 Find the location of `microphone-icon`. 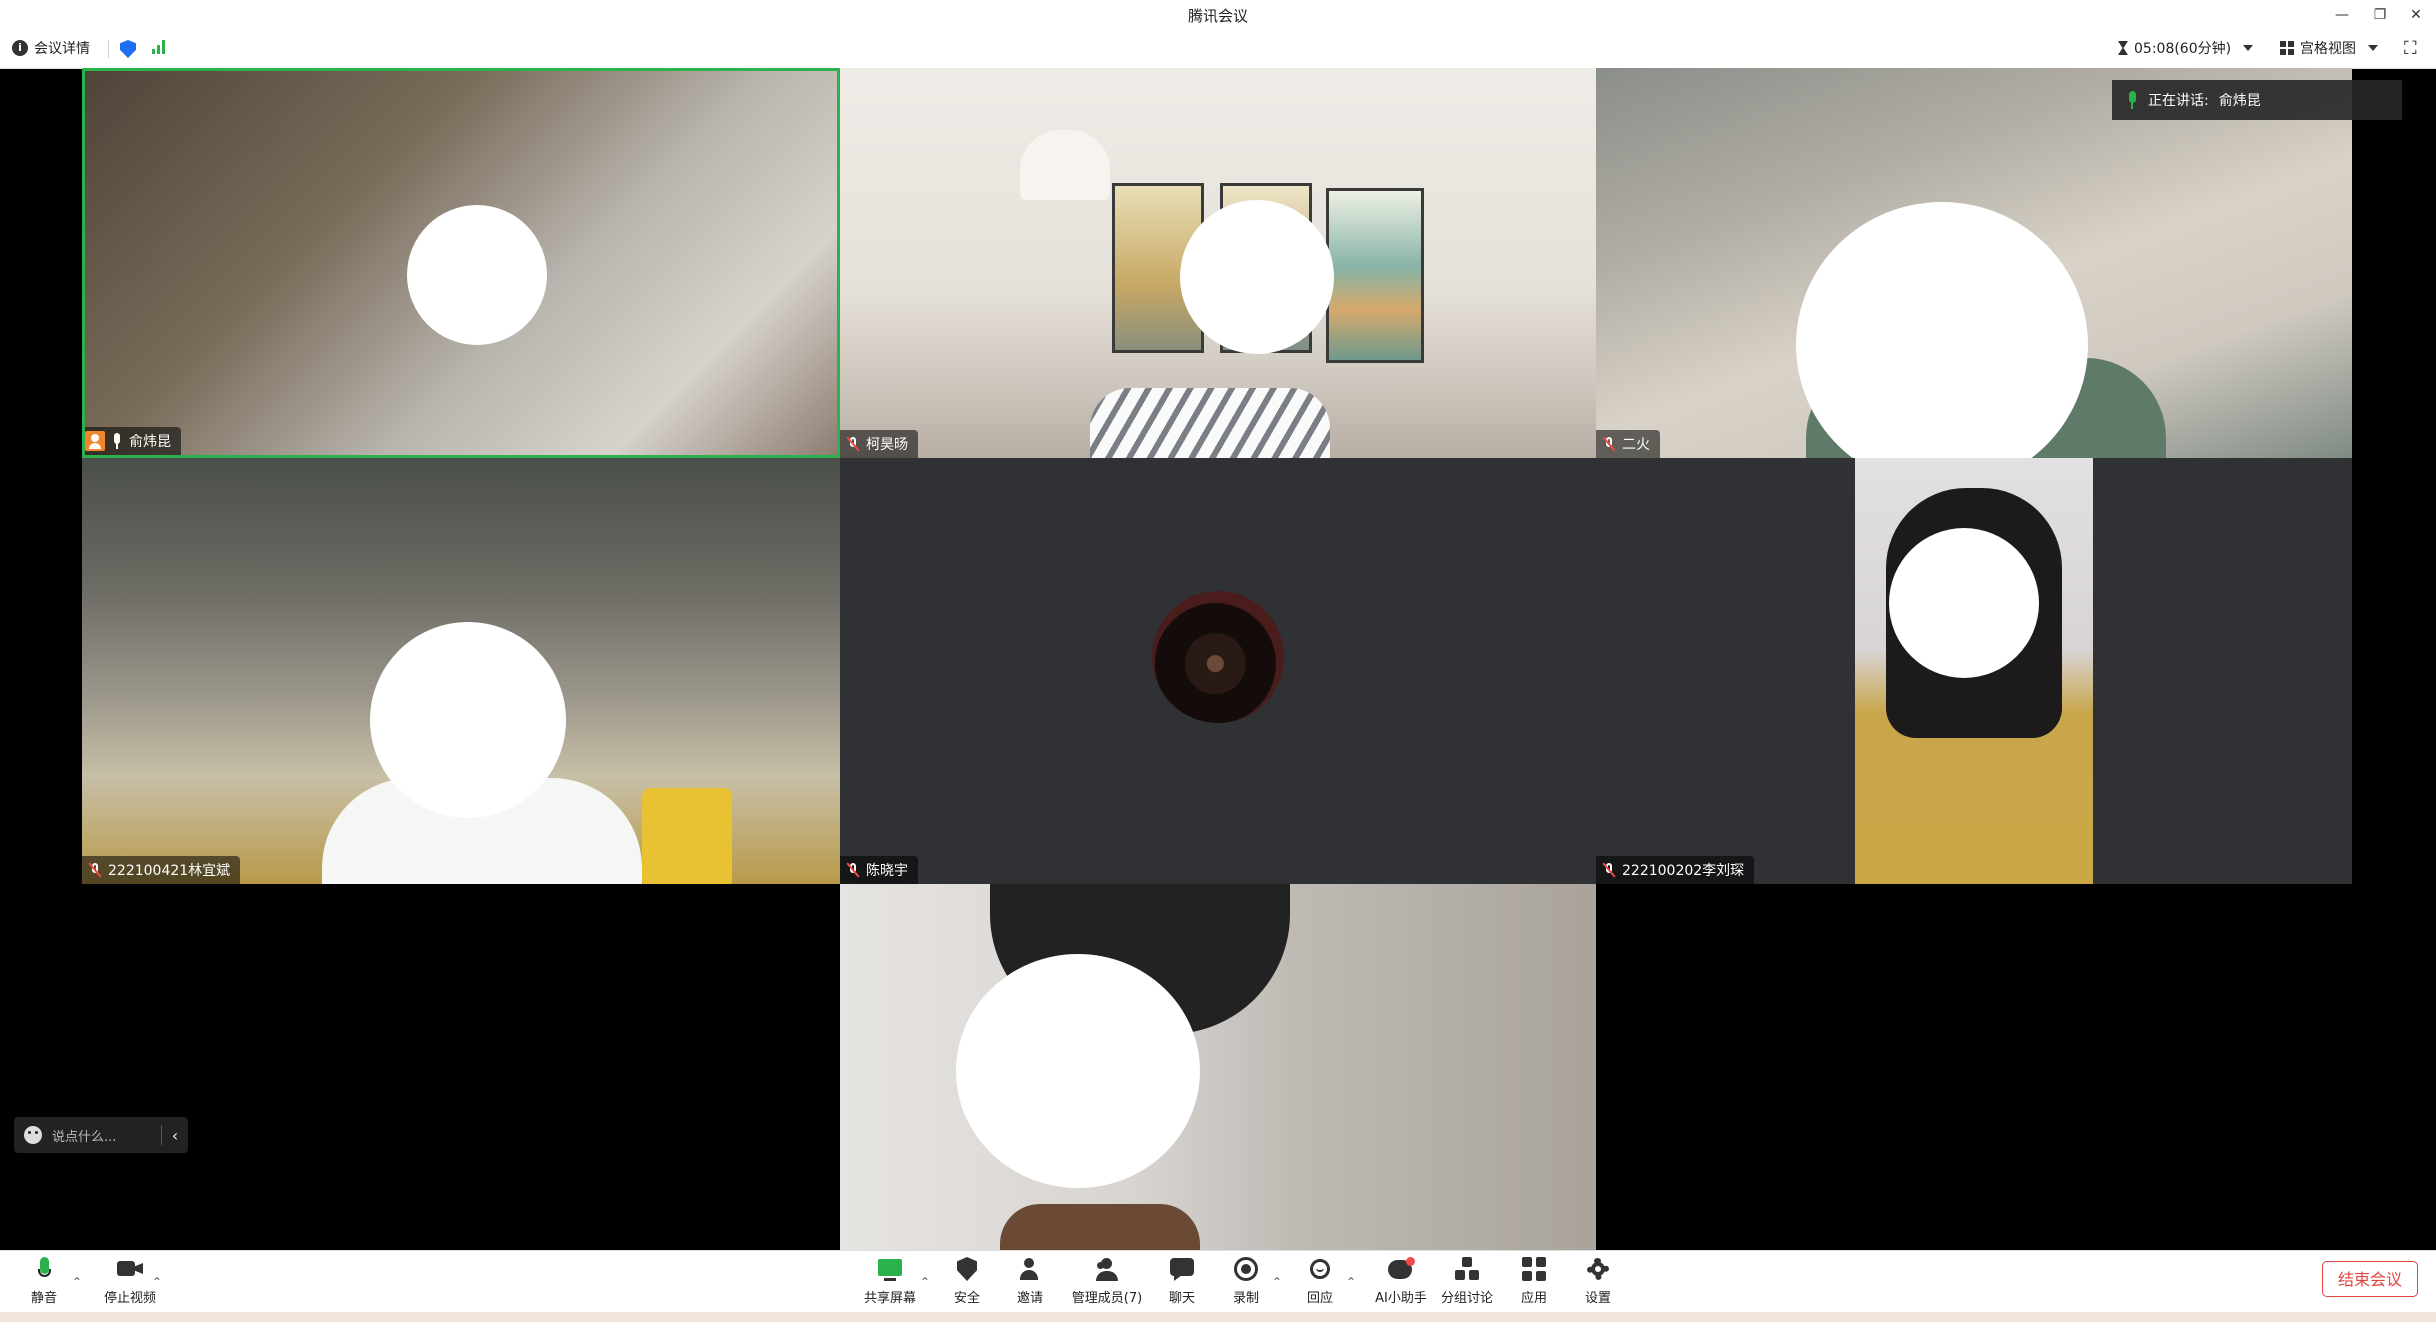

microphone-icon is located at coordinates (44, 1270).